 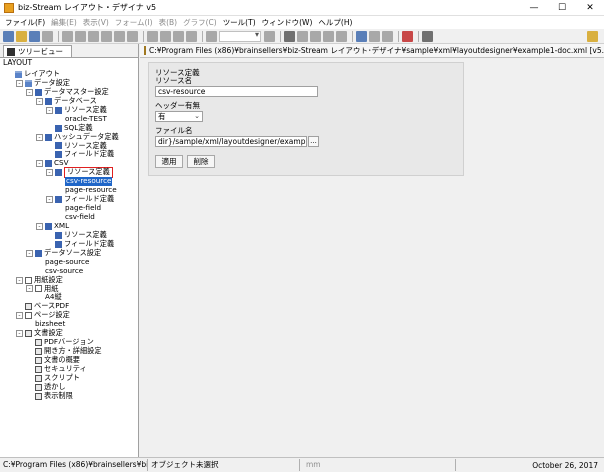 What do you see at coordinates (387, 36) in the screenshot?
I see `check-icon` at bounding box center [387, 36].